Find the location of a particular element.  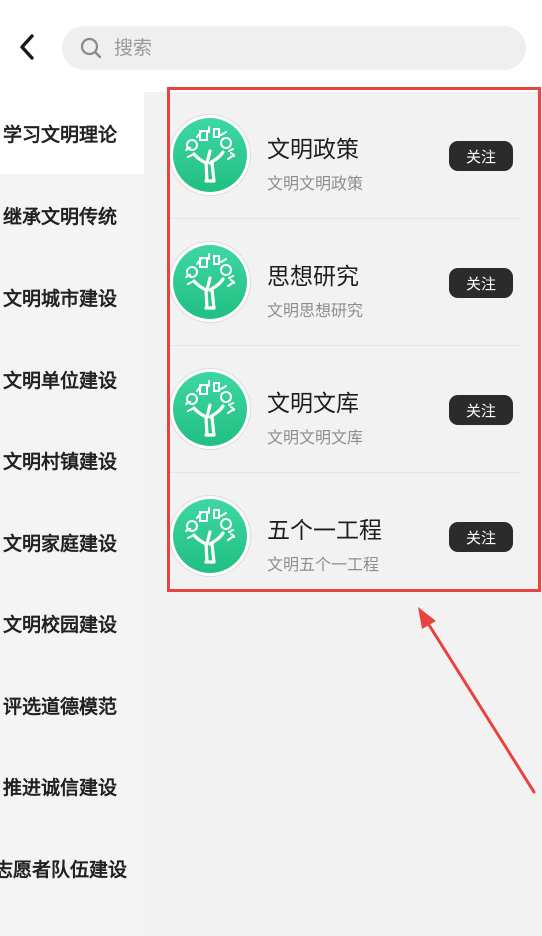

sidebar-item-label: 文明单位建设 is located at coordinates (60, 380).